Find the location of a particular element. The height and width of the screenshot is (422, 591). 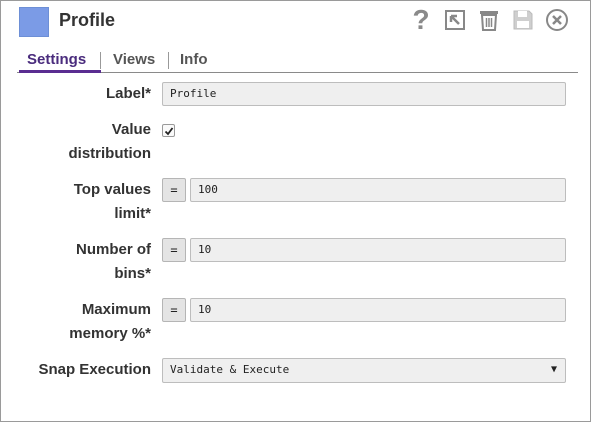

number-of-bins-input: 10 is located at coordinates (378, 250).